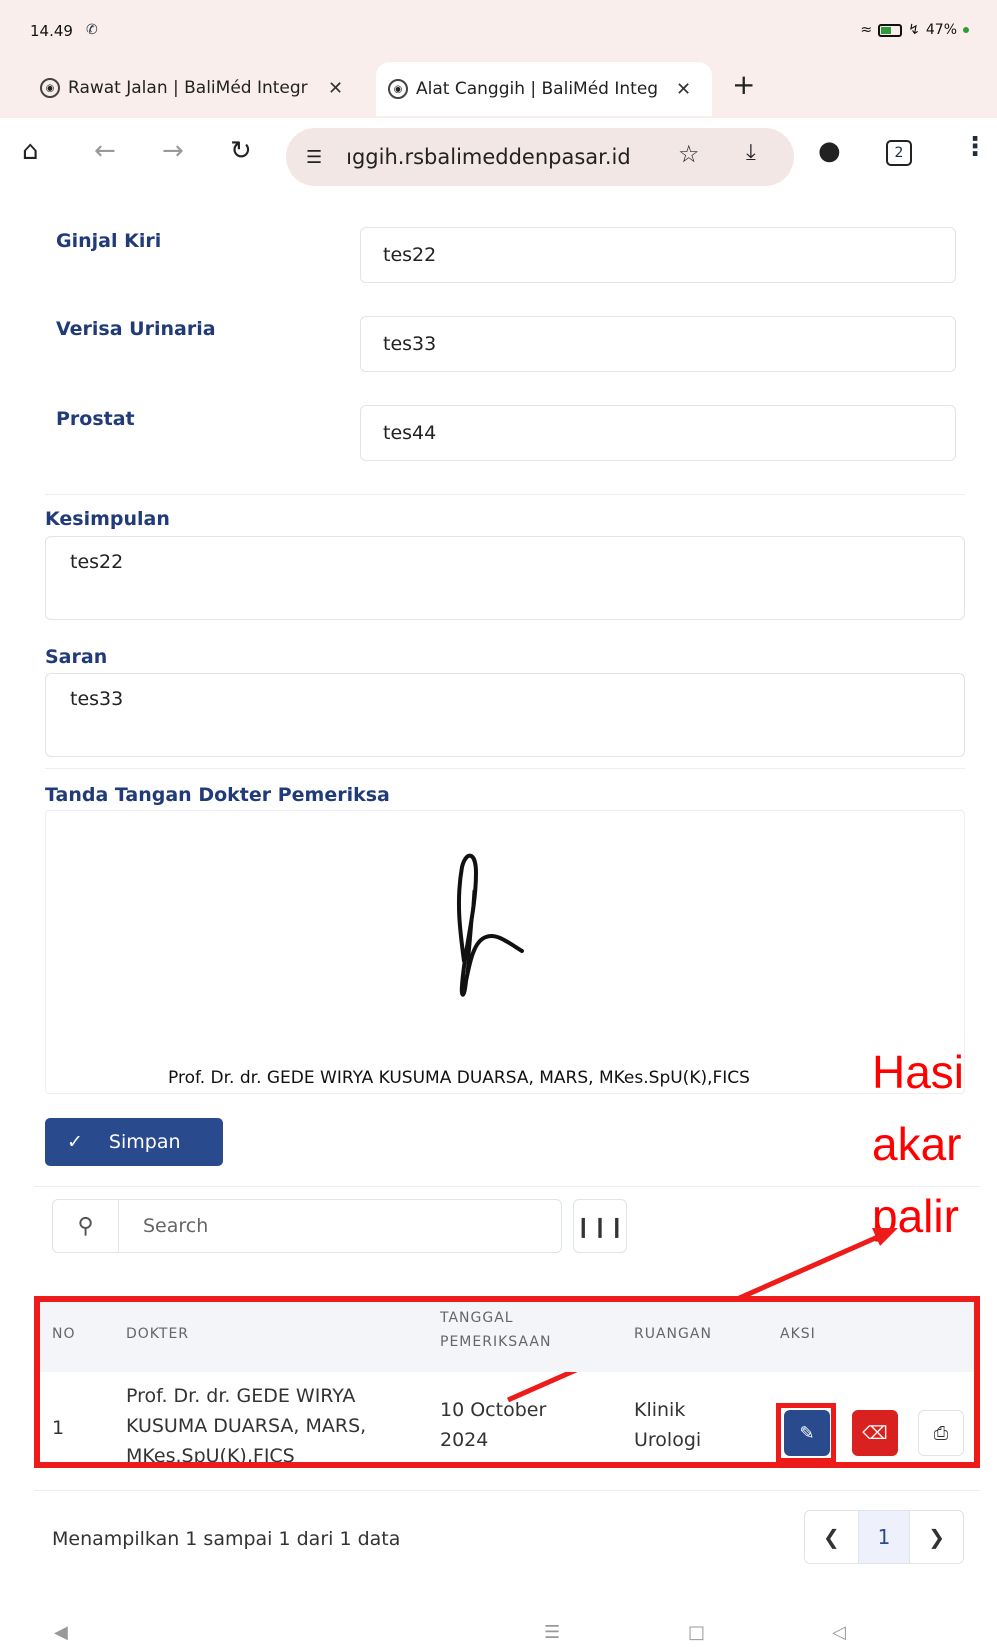  What do you see at coordinates (498, 1631) in the screenshot?
I see `system-navbar: ◀ ☰ □ ◁` at bounding box center [498, 1631].